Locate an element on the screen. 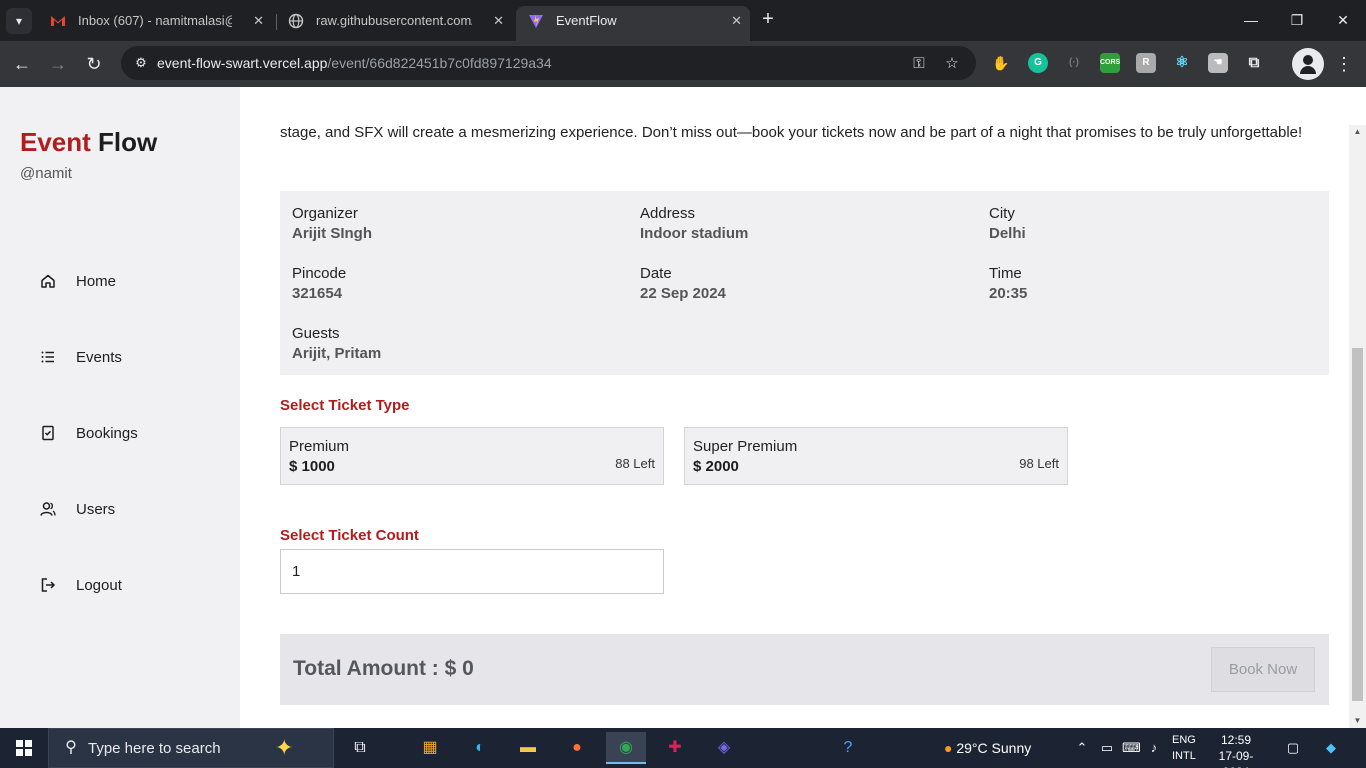 The width and height of the screenshot is (1366, 768). slack-icon: ✚ is located at coordinates (675, 748).